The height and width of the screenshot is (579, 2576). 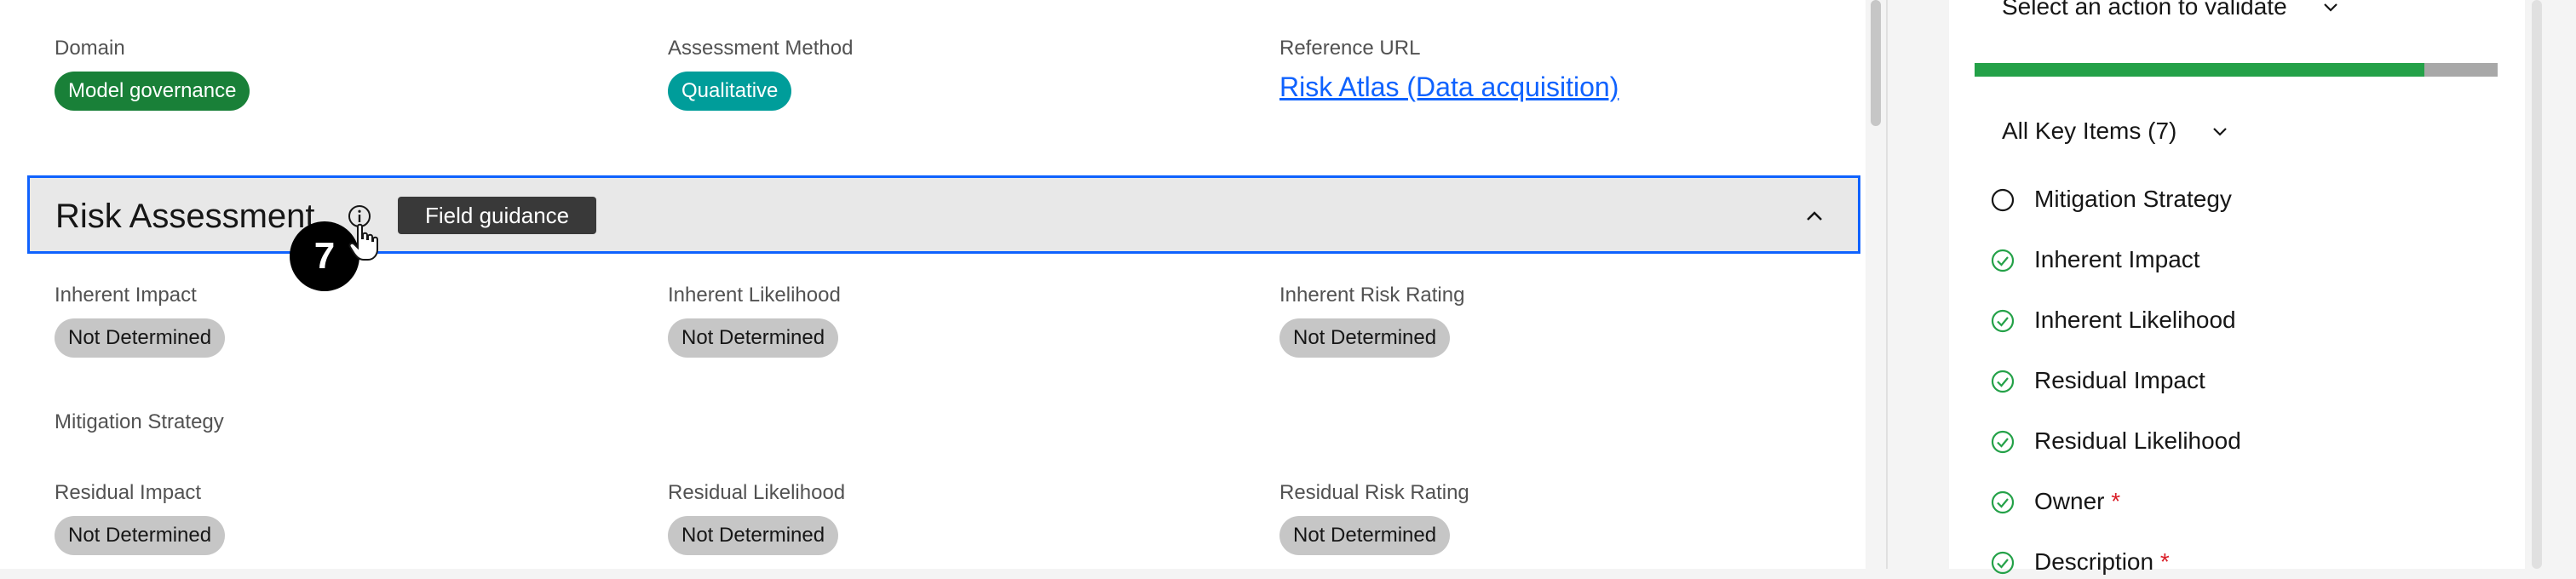 I want to click on inherent-likelihood-tag: Not Determined, so click(x=753, y=338).